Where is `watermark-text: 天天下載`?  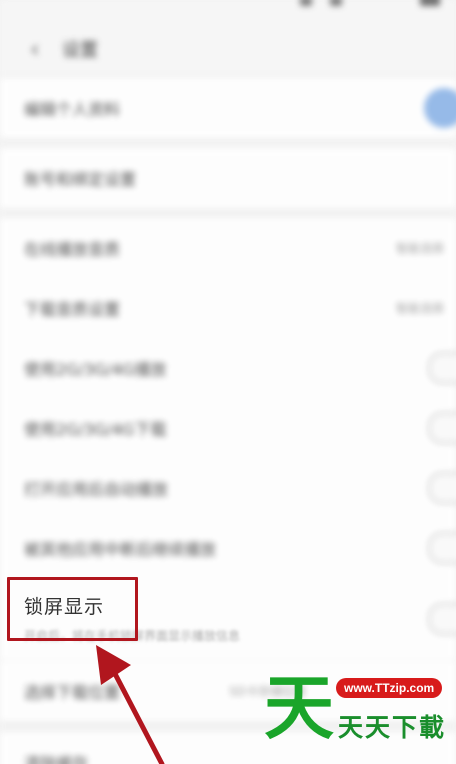 watermark-text: 天天下載 is located at coordinates (392, 727).